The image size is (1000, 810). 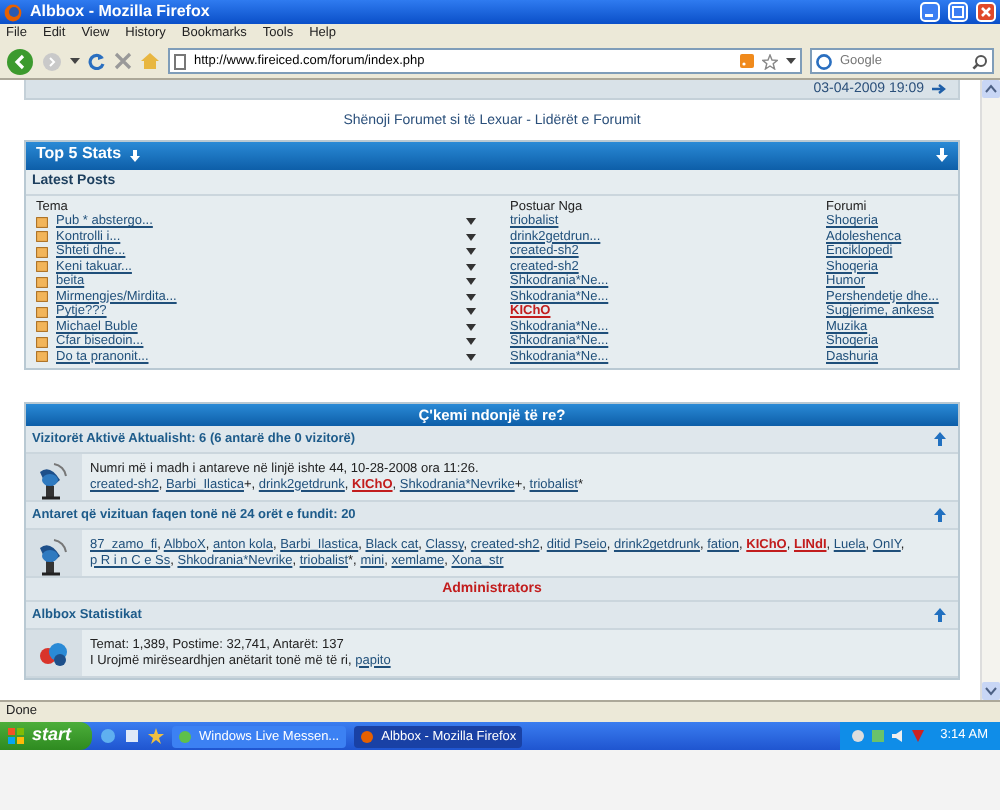 What do you see at coordinates (824, 61) in the screenshot?
I see `search-engine-icon` at bounding box center [824, 61].